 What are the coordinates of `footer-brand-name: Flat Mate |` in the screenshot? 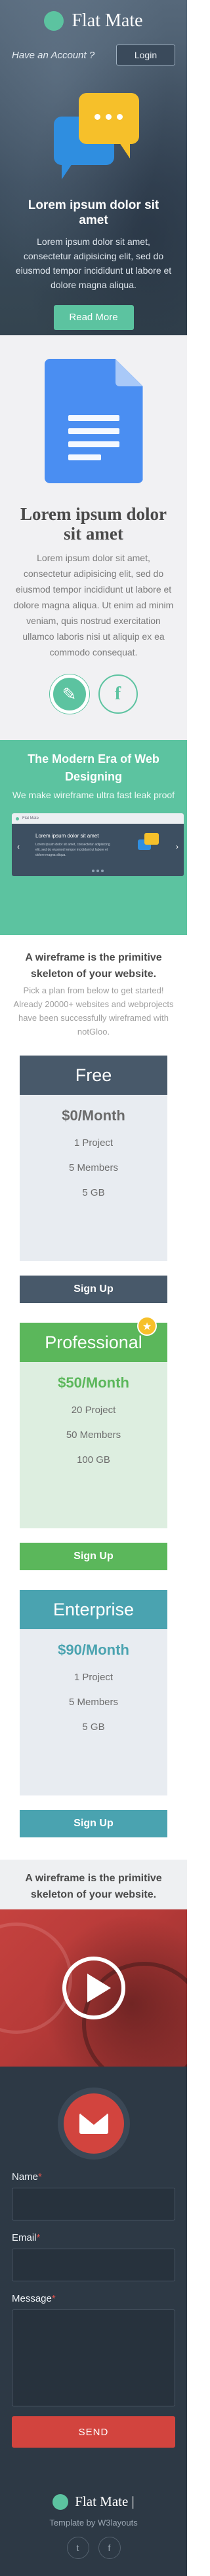 It's located at (105, 2501).